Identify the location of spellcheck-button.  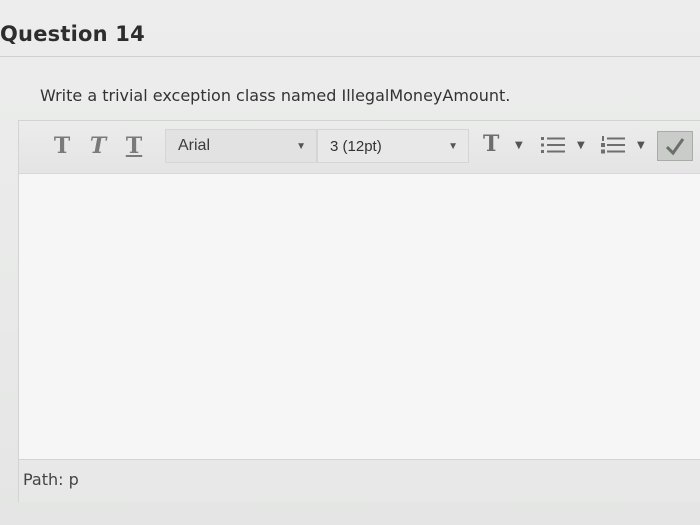
(675, 146).